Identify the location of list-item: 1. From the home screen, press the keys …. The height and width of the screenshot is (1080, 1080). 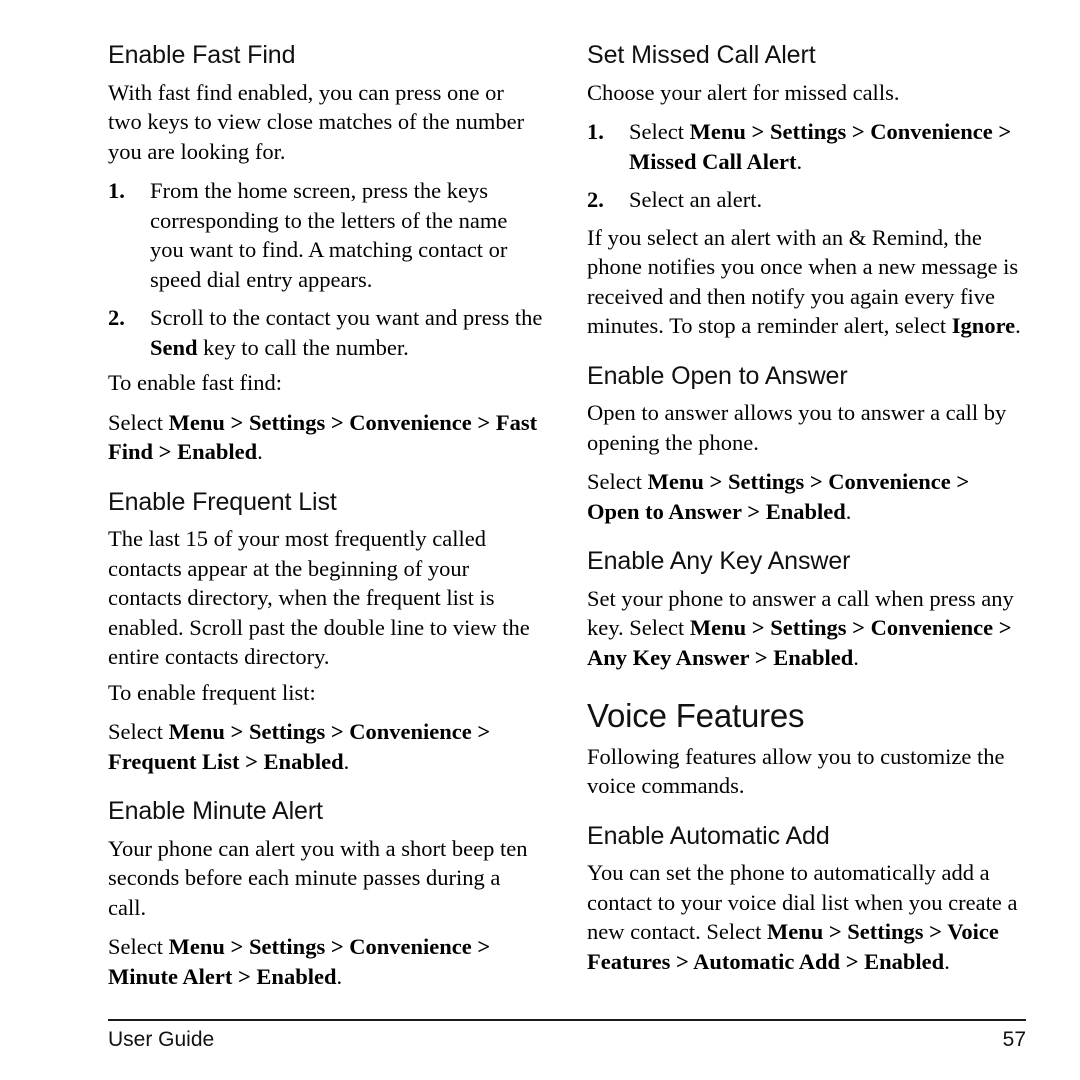
(325, 235).